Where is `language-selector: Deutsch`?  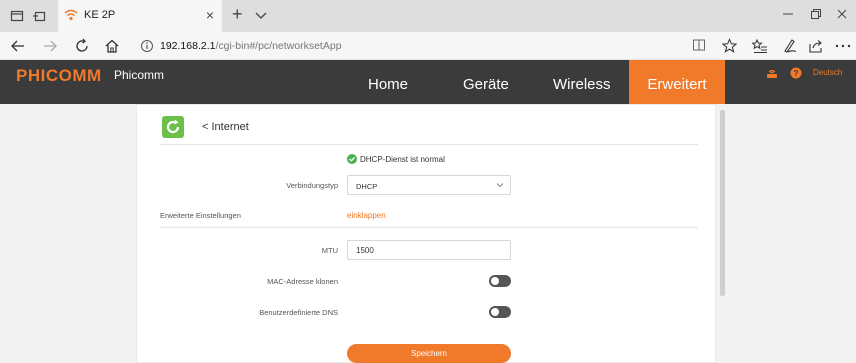
language-selector: Deutsch is located at coordinates (827, 72).